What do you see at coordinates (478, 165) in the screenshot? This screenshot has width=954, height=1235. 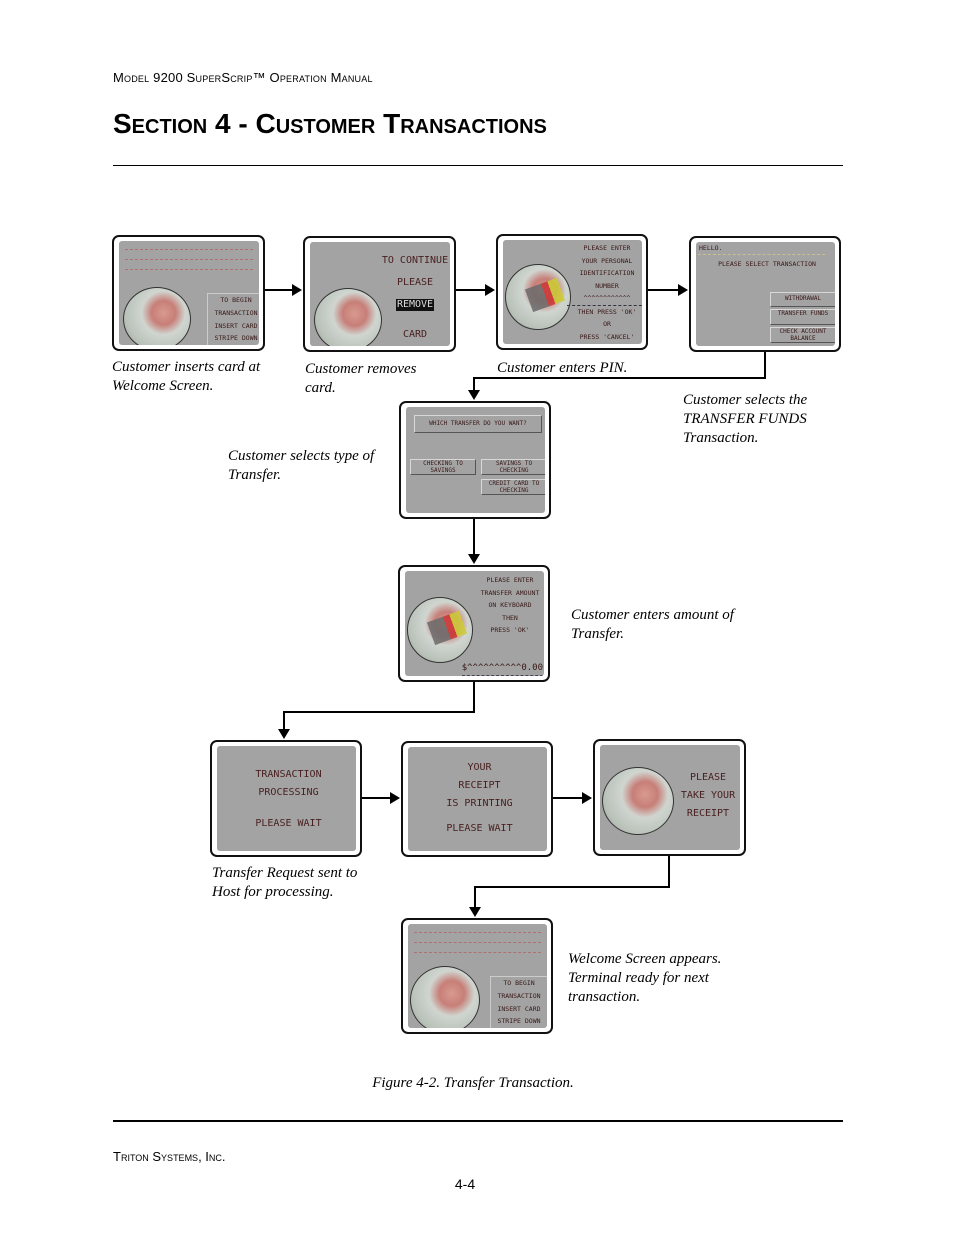 I see `header-rule` at bounding box center [478, 165].